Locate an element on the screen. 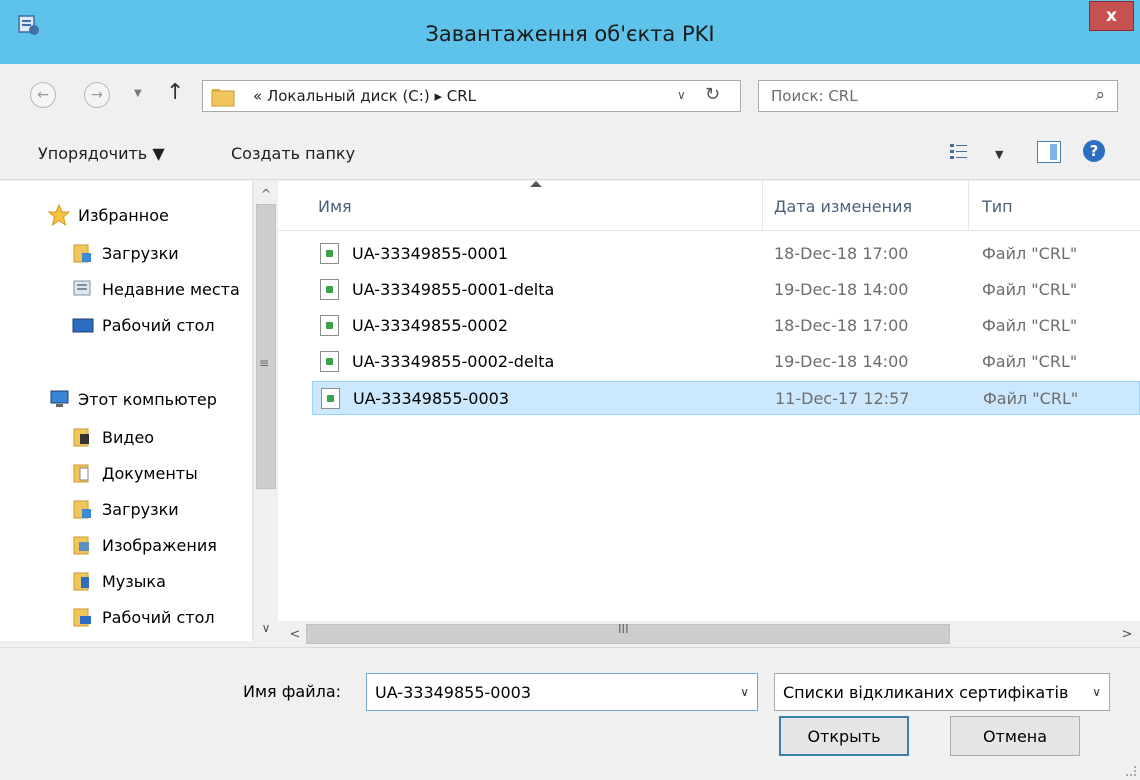 The height and width of the screenshot is (780, 1140). sidebar-item-documents: Документы is located at coordinates (135, 473).